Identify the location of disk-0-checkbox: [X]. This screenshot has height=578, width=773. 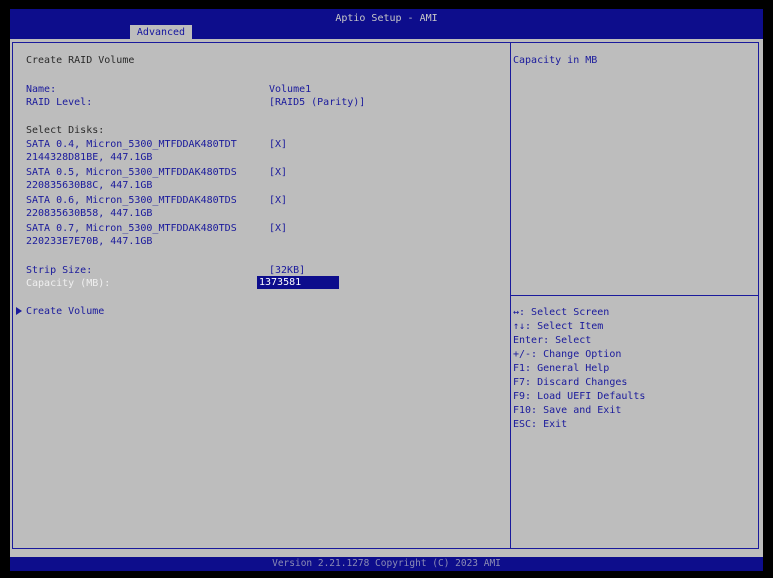
(278, 145).